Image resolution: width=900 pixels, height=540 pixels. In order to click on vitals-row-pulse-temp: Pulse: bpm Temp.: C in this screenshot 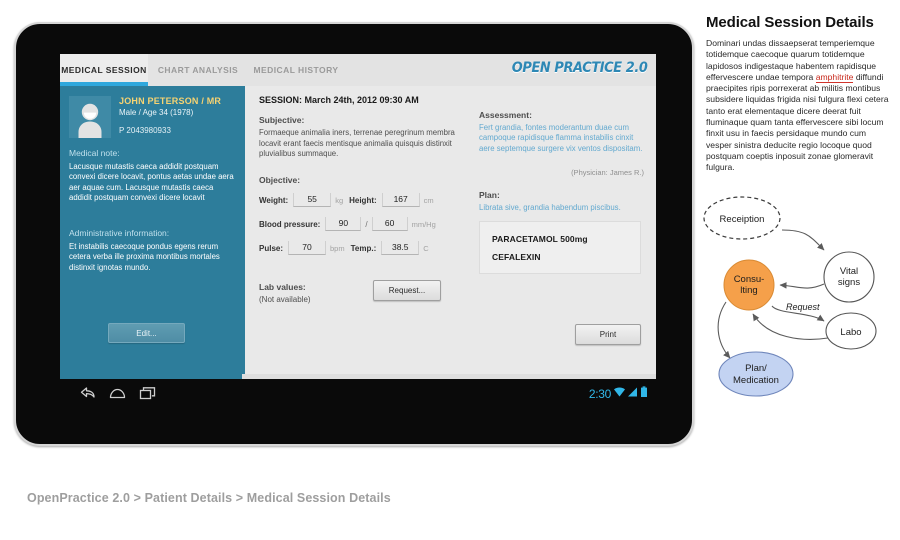, I will do `click(347, 247)`.